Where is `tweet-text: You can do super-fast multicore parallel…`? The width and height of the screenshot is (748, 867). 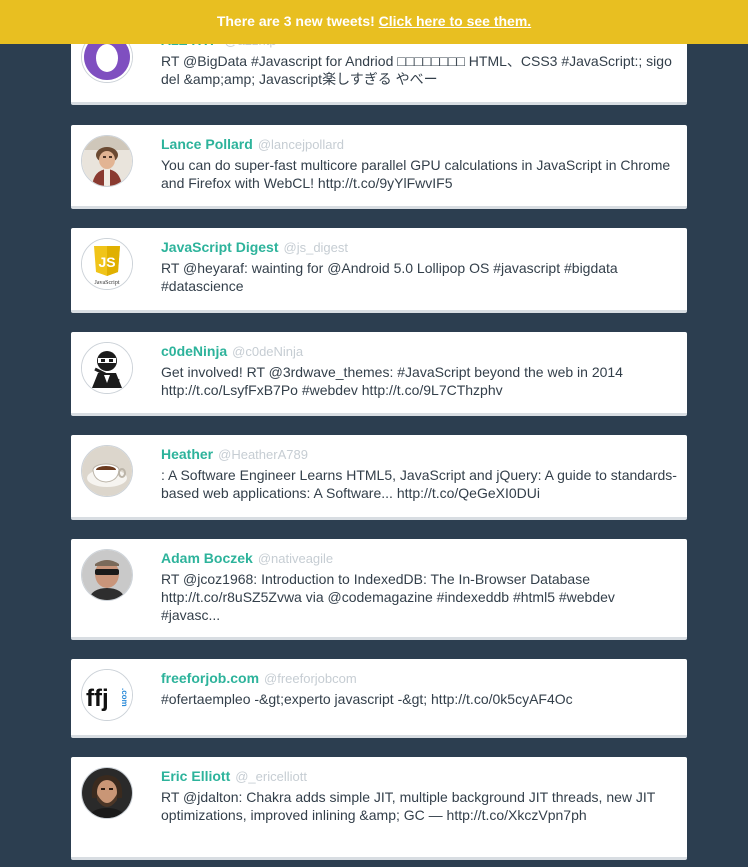
tweet-text: You can do super-fast multicore parallel… is located at coordinates (416, 174).